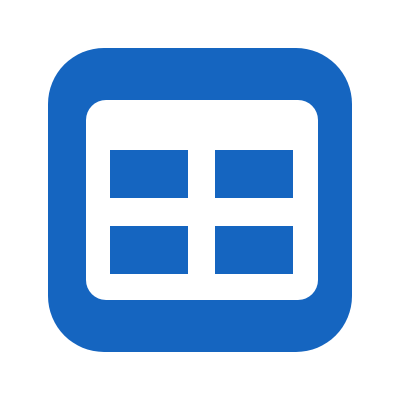 This screenshot has width=400, height=400. I want to click on grid-cell-top-left, so click(149, 174).